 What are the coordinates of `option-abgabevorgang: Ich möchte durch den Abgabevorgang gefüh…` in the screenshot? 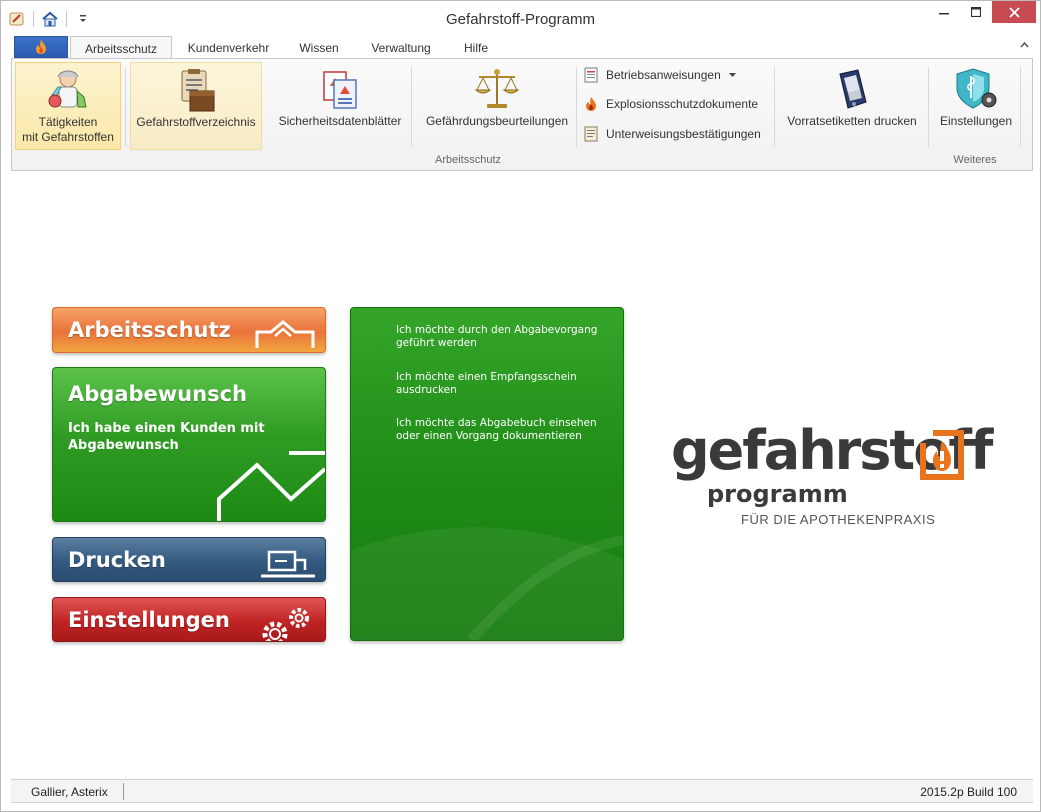 It's located at (501, 337).